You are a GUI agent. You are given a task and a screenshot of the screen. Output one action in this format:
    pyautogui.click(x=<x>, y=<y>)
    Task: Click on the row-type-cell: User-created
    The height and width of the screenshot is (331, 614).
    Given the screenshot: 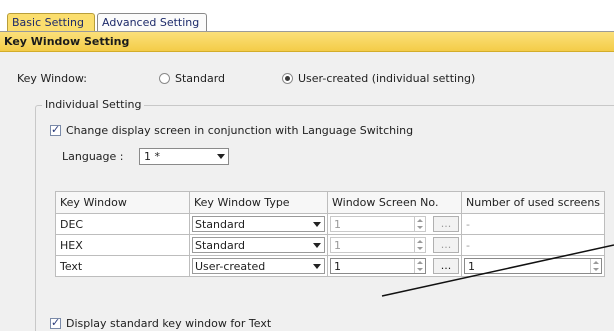 What is the action you would take?
    pyautogui.click(x=258, y=266)
    